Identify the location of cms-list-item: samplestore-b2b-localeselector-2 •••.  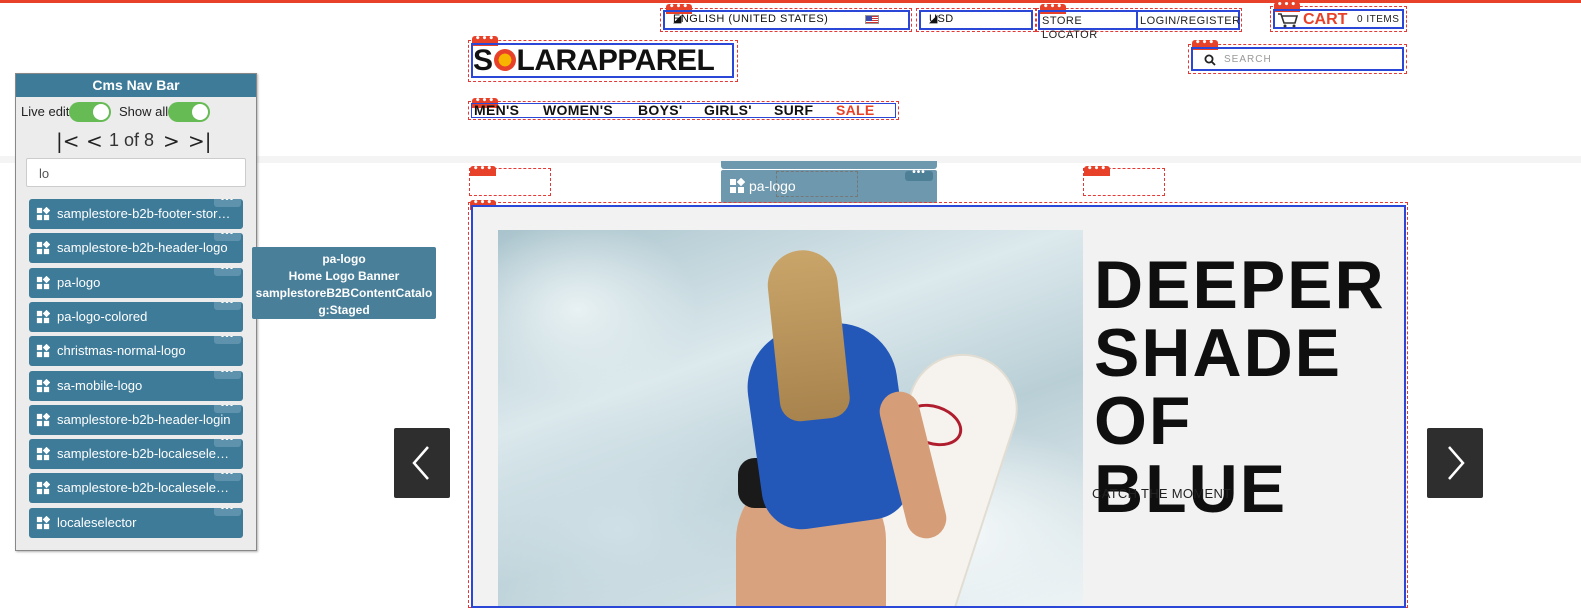
(136, 488).